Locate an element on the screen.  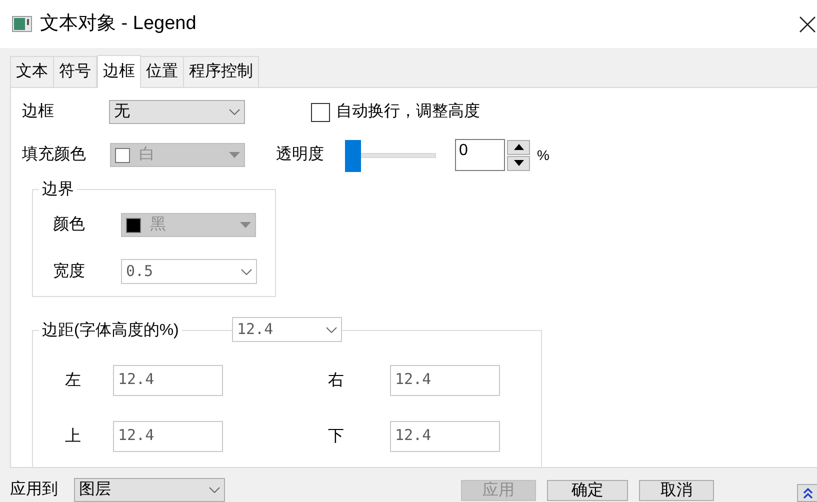
dropdown-value: 无 is located at coordinates (122, 112).